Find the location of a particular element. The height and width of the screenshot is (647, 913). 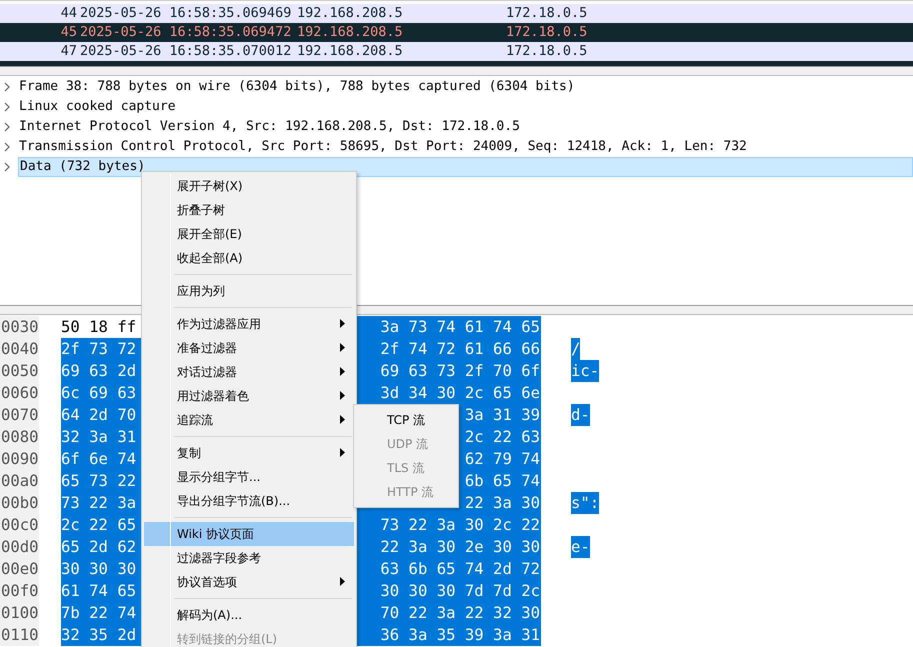

tree-item: Internet Protocol Version 4, Src: 192.168.208.5, Dst: 172.18.0.5 is located at coordinates (465, 127).